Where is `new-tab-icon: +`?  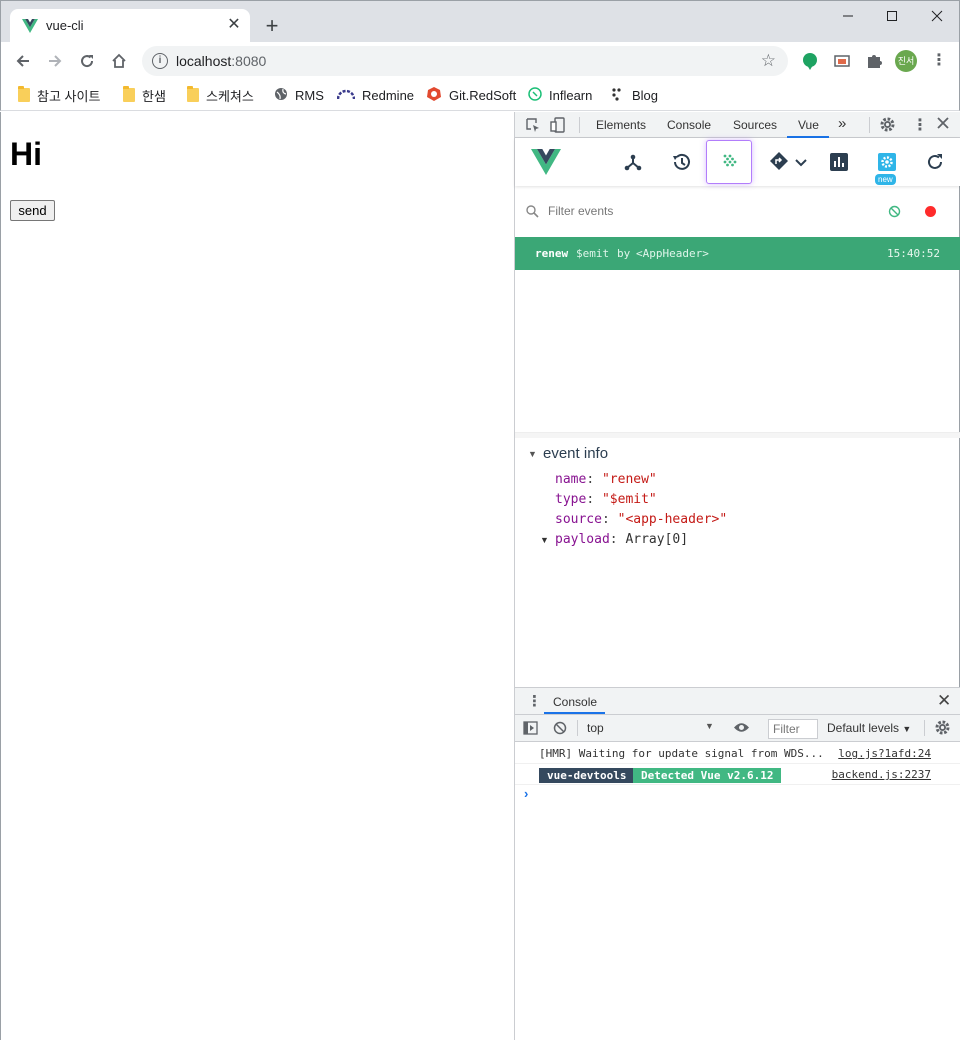 new-tab-icon: + is located at coordinates (272, 26).